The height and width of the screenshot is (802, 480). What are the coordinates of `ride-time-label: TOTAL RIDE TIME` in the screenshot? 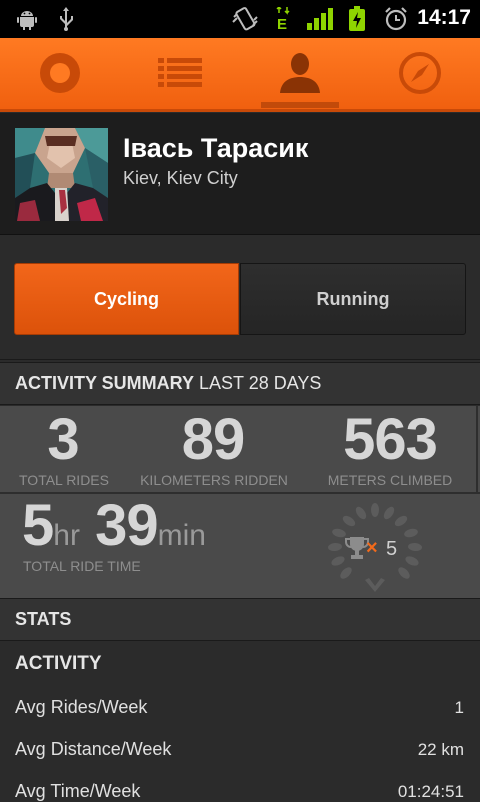 It's located at (82, 566).